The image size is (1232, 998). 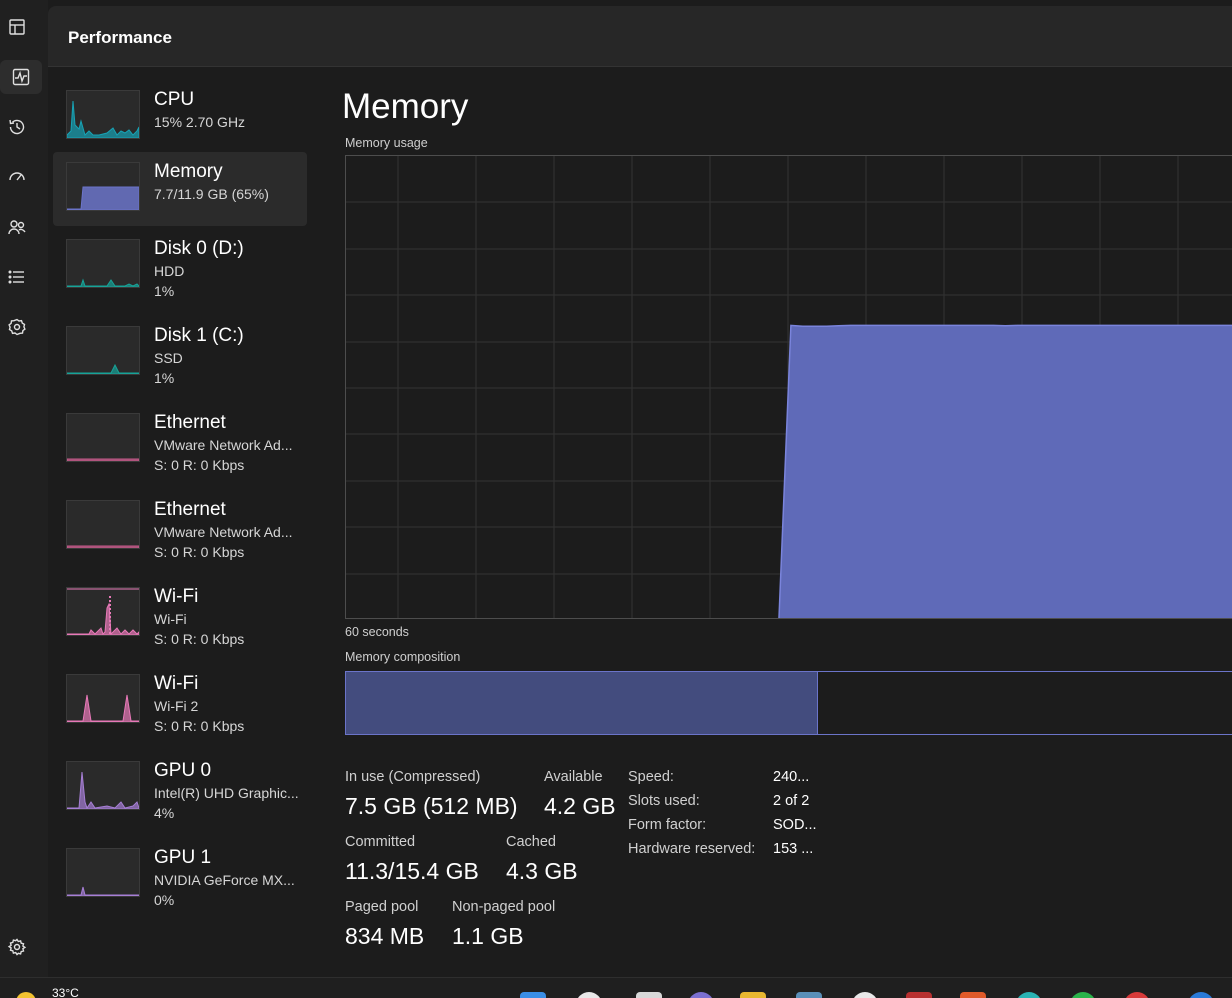 What do you see at coordinates (649, 995) in the screenshot?
I see `task-view-icon` at bounding box center [649, 995].